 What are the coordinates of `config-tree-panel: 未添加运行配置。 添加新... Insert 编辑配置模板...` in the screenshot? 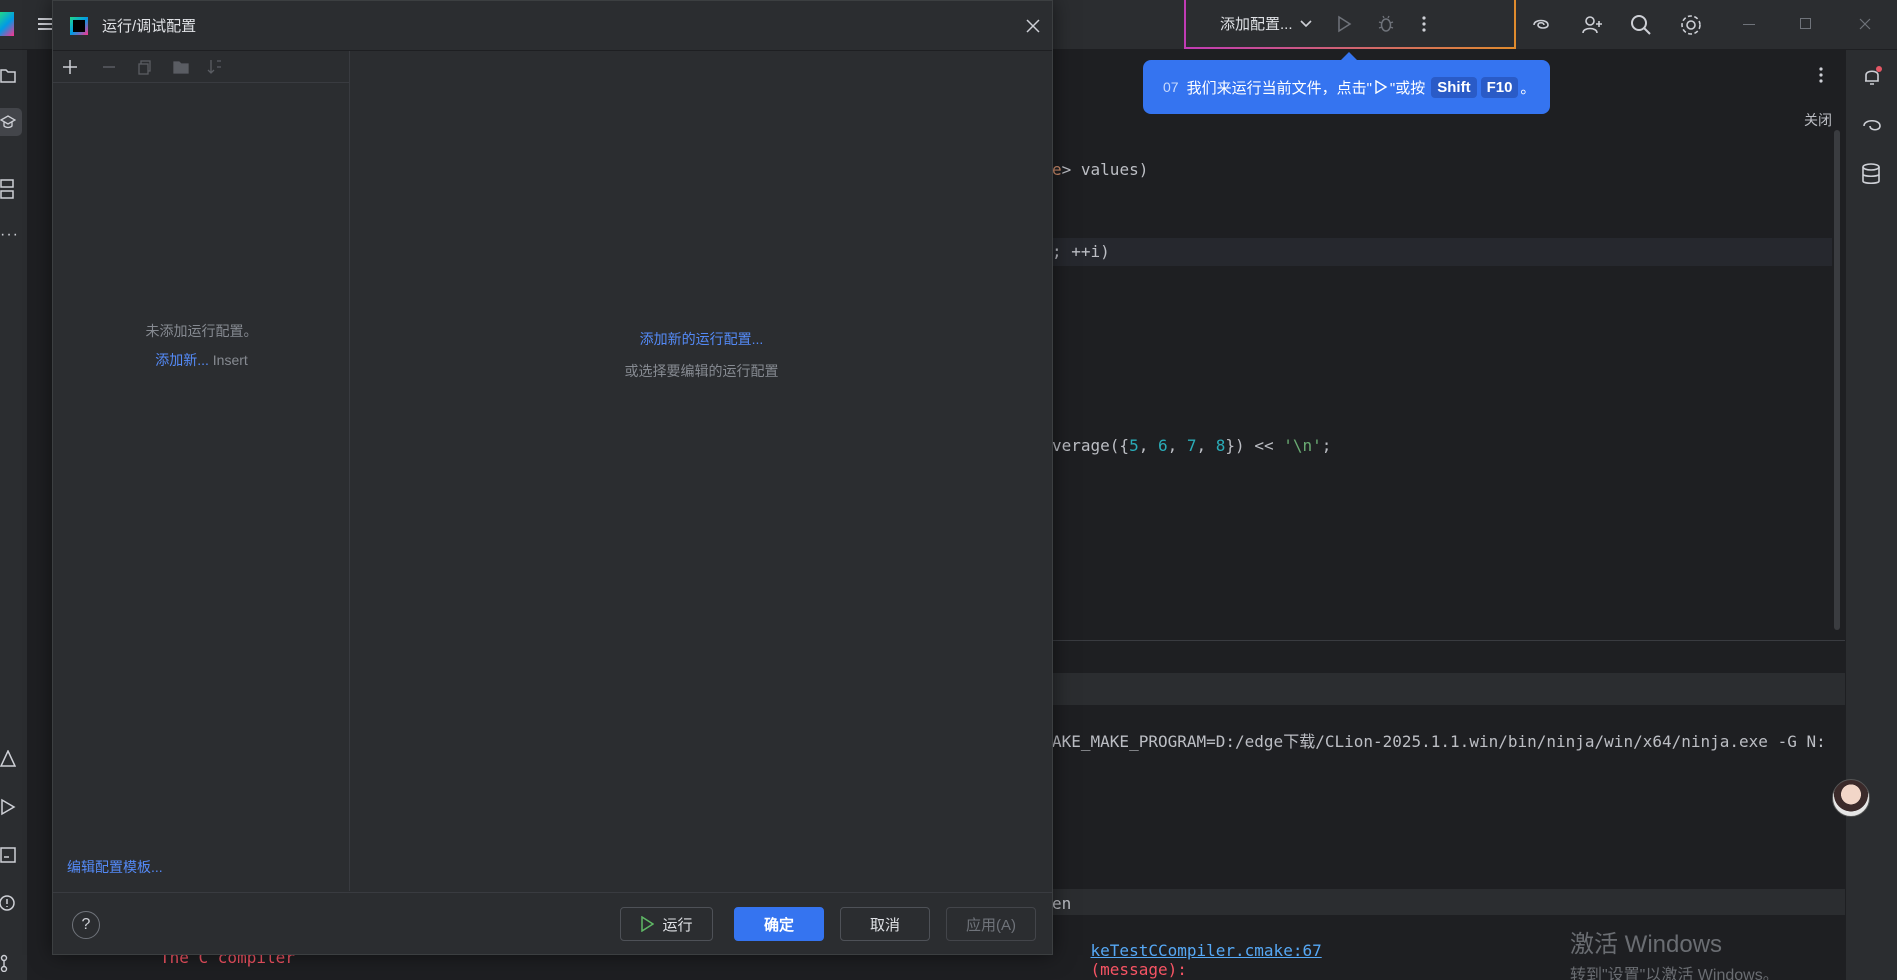 It's located at (201, 471).